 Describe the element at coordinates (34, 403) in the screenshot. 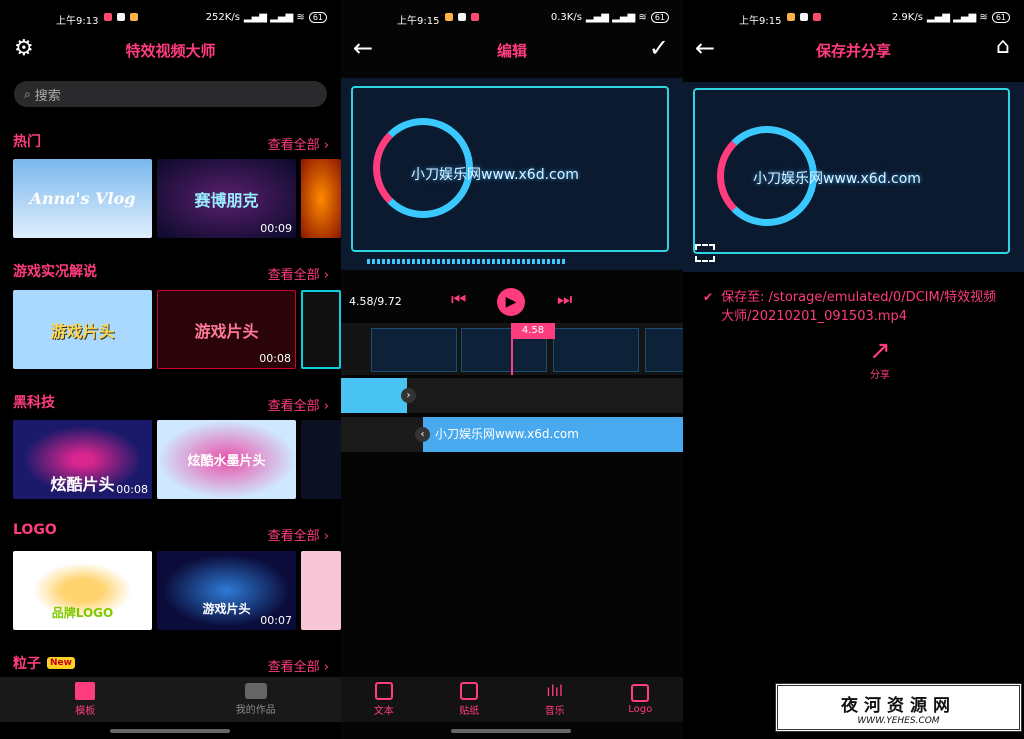

I see `section-title-tech: 黑科技` at that location.